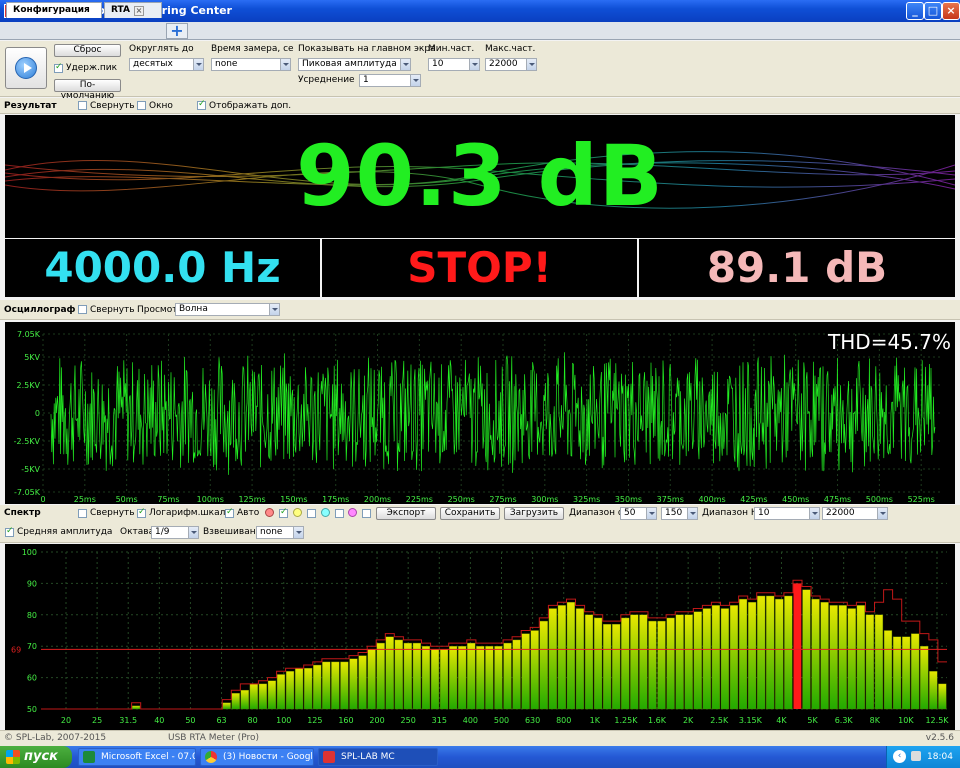  I want to click on taskbar-item-spllab: SPL-LAB MC, so click(378, 757).